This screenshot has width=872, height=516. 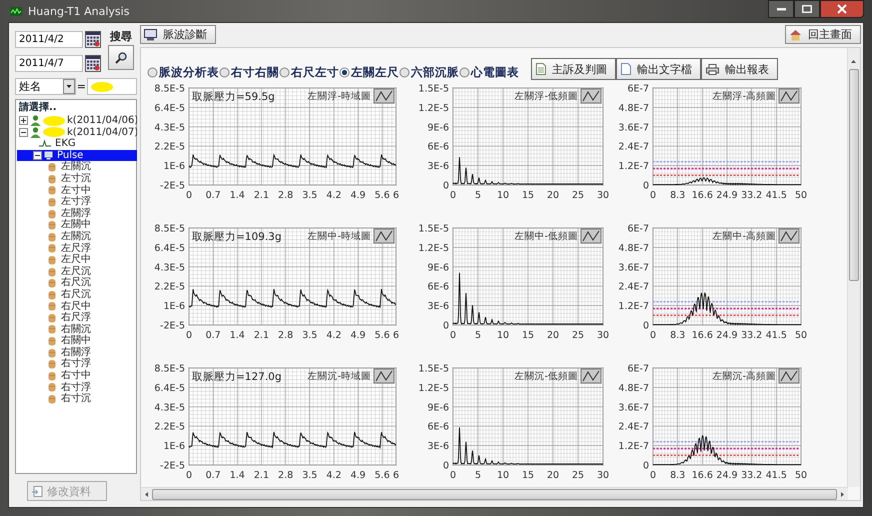 I want to click on tree-item: k(2011/04/07), so click(x=102, y=132).